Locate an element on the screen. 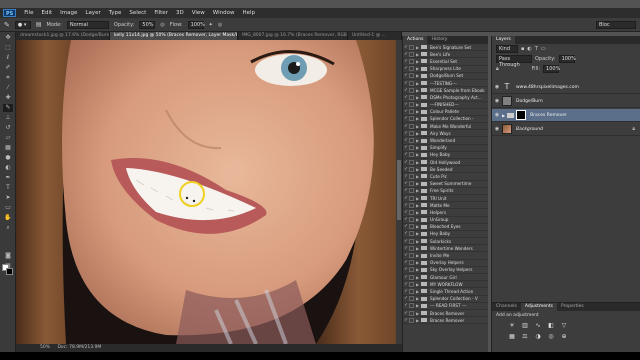  menu-3d: 3D is located at coordinates (180, 13).